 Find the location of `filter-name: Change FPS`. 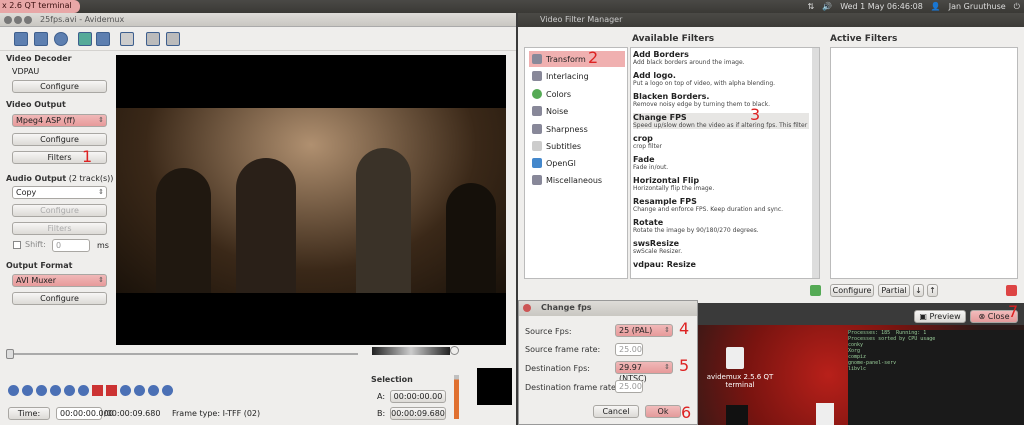

filter-name: Change FPS is located at coordinates (660, 117).